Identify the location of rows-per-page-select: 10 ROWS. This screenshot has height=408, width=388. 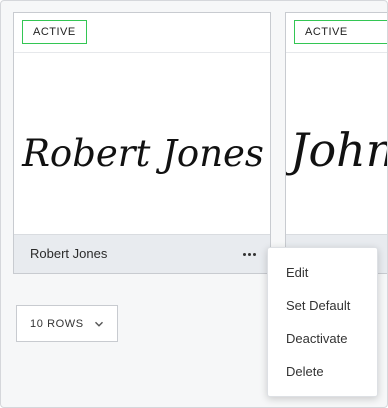
(67, 323).